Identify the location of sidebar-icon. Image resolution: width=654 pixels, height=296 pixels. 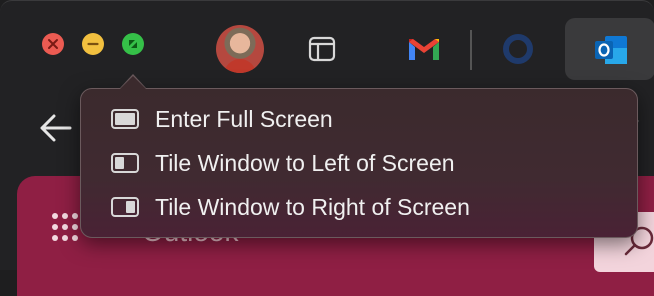
(322, 49).